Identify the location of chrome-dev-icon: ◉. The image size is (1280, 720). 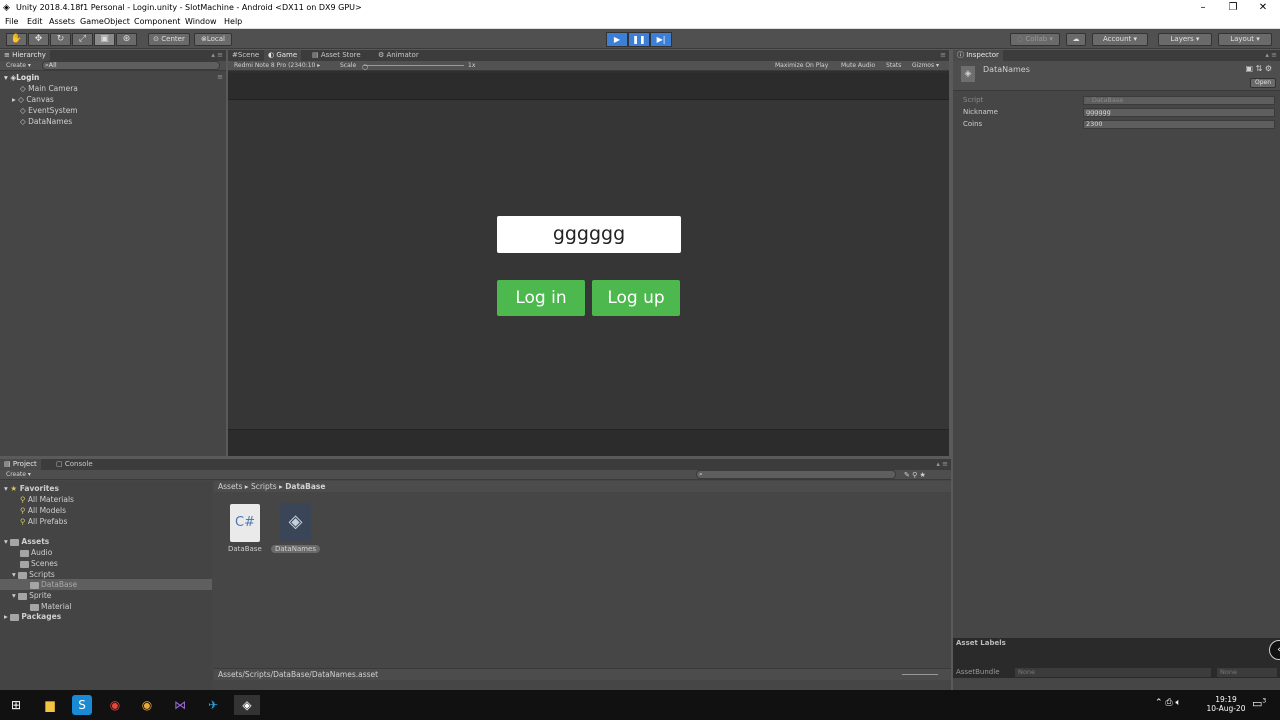
(147, 705).